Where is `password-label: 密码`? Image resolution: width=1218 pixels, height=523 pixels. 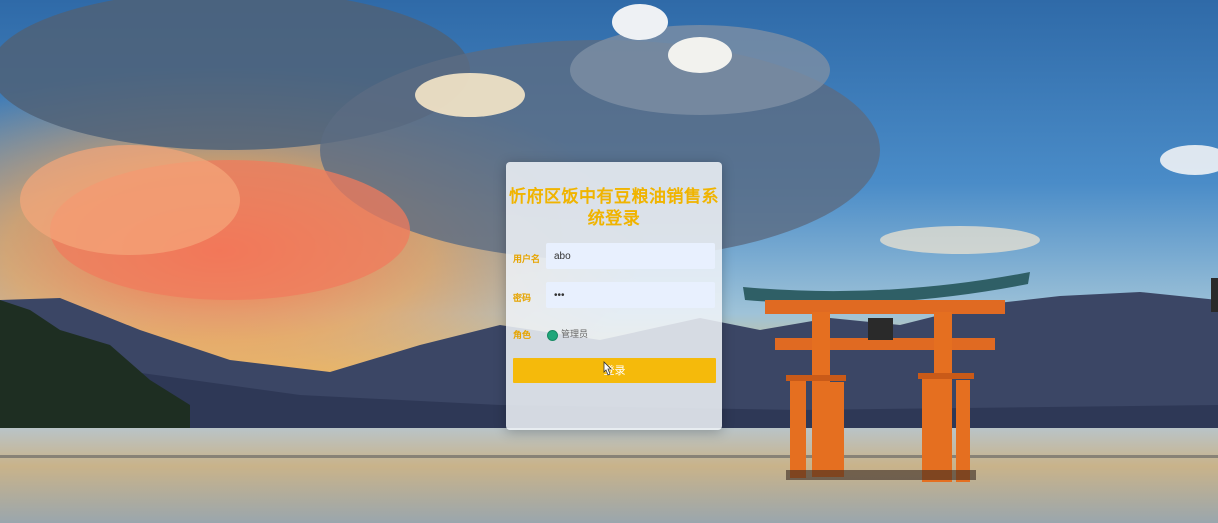 password-label: 密码 is located at coordinates (522, 299).